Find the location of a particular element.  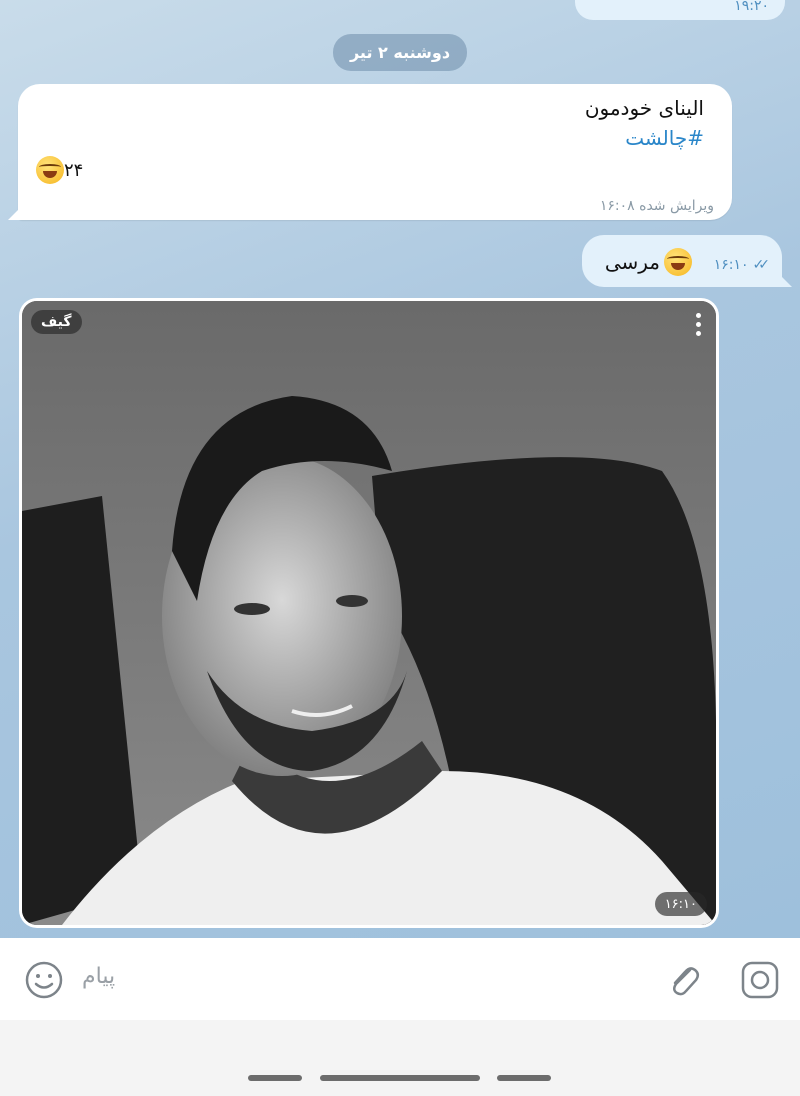

message-input: پیام is located at coordinates (98, 976).